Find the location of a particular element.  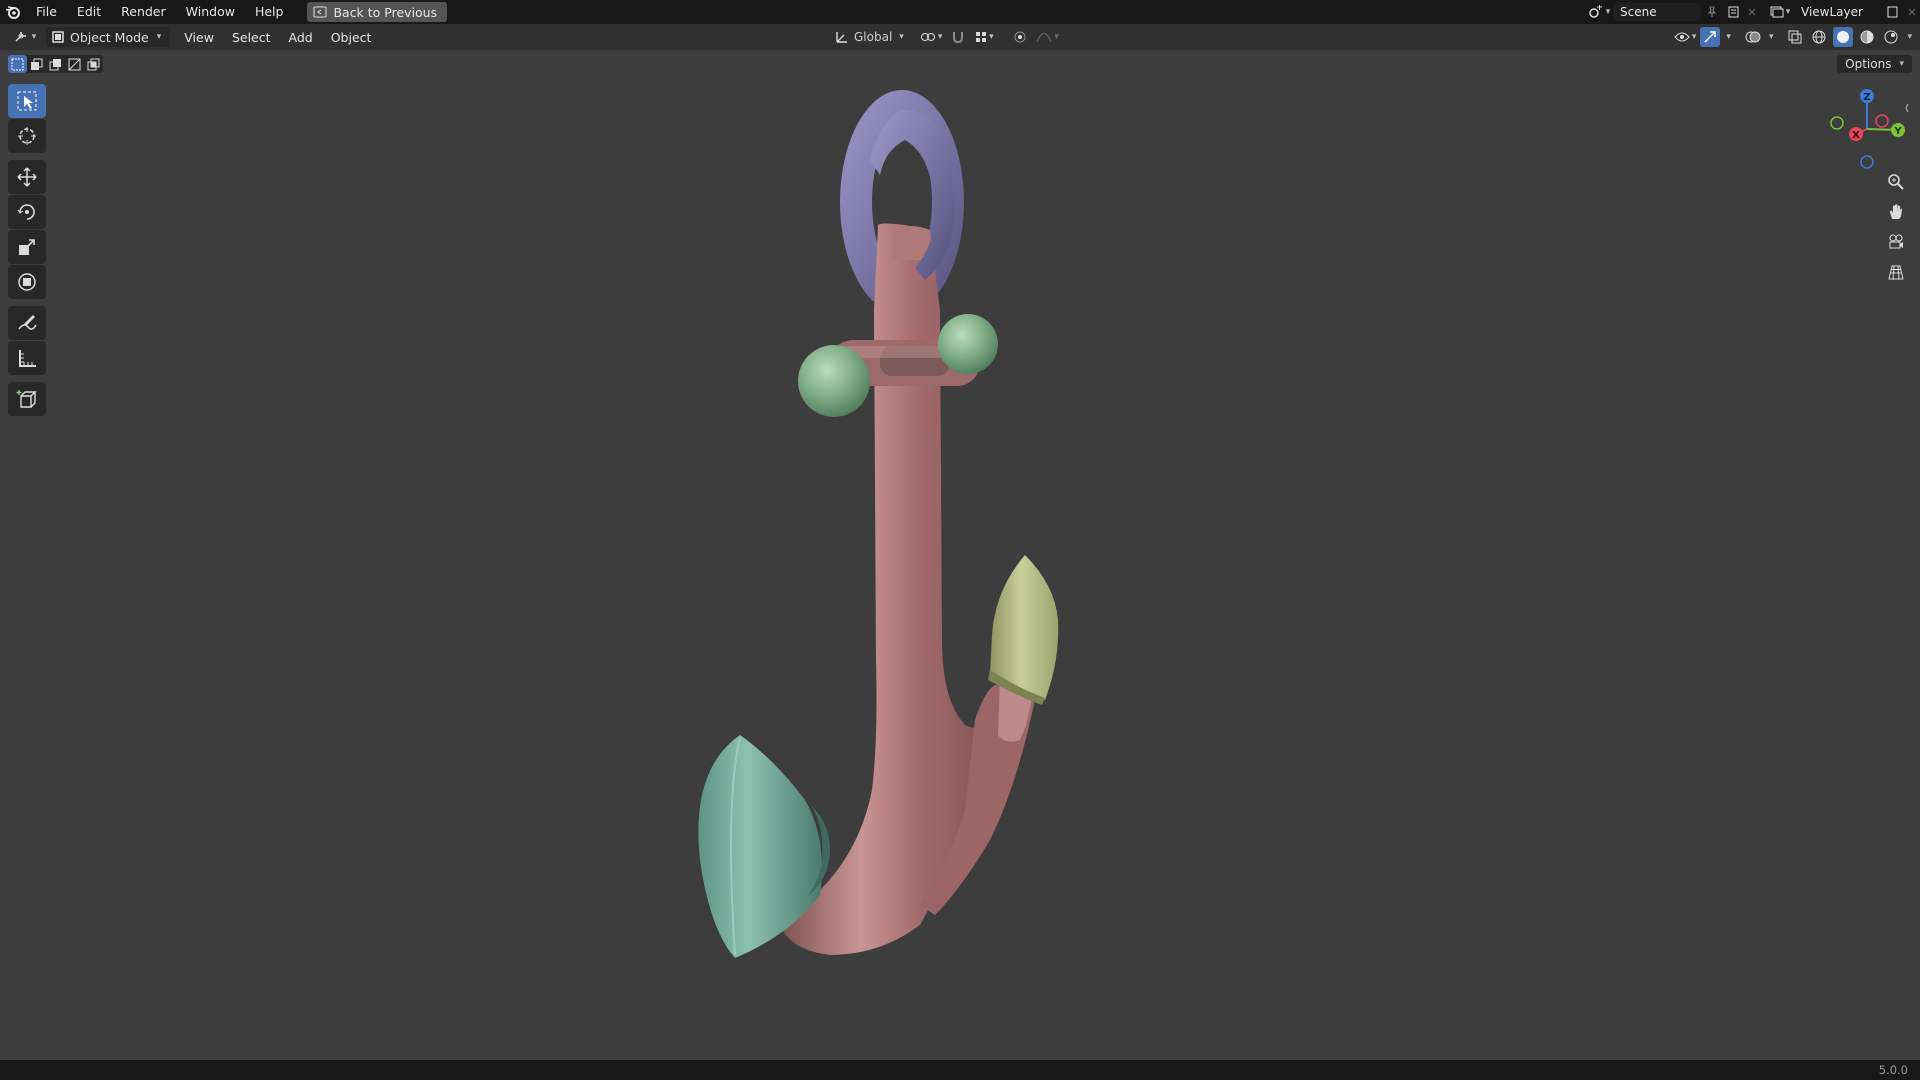

new-scene-icon is located at coordinates (1734, 12).